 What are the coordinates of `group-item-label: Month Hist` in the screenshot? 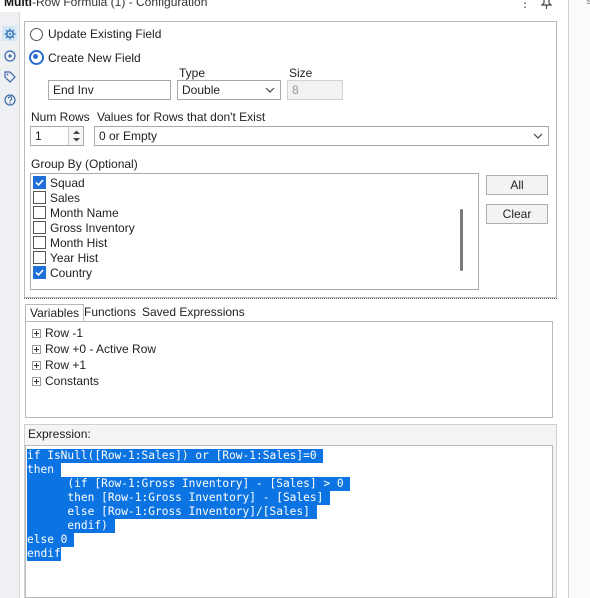 It's located at (79, 243).